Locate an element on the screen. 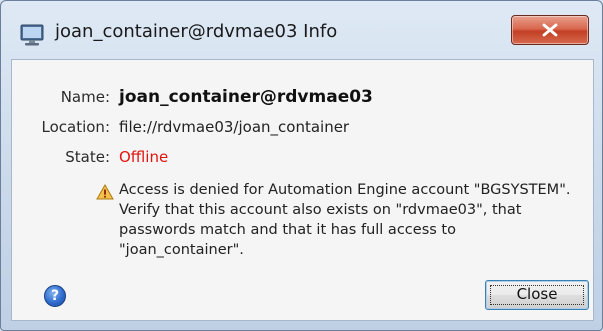 Image resolution: width=603 pixels, height=331 pixels. warning-icon is located at coordinates (105, 191).